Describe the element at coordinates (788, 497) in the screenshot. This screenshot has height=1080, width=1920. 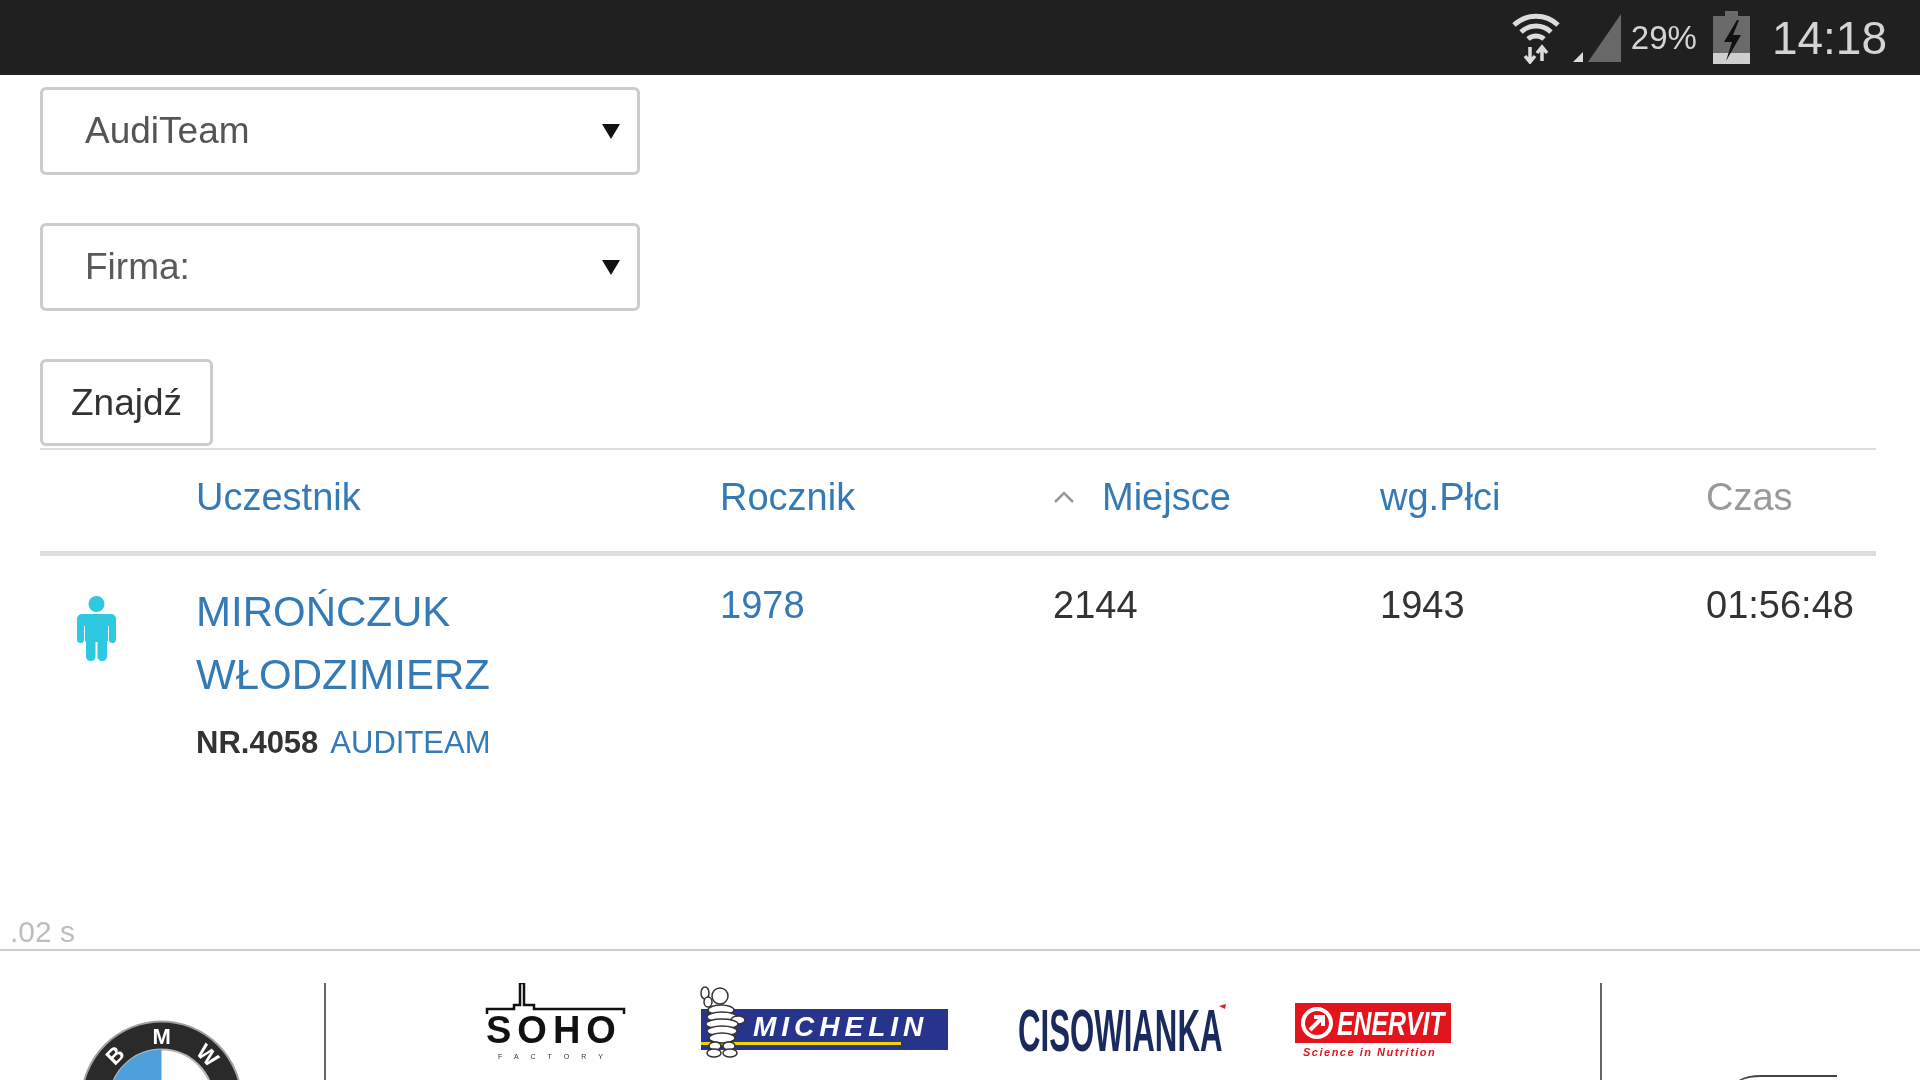
I see `column-header-link: Rocznik` at that location.